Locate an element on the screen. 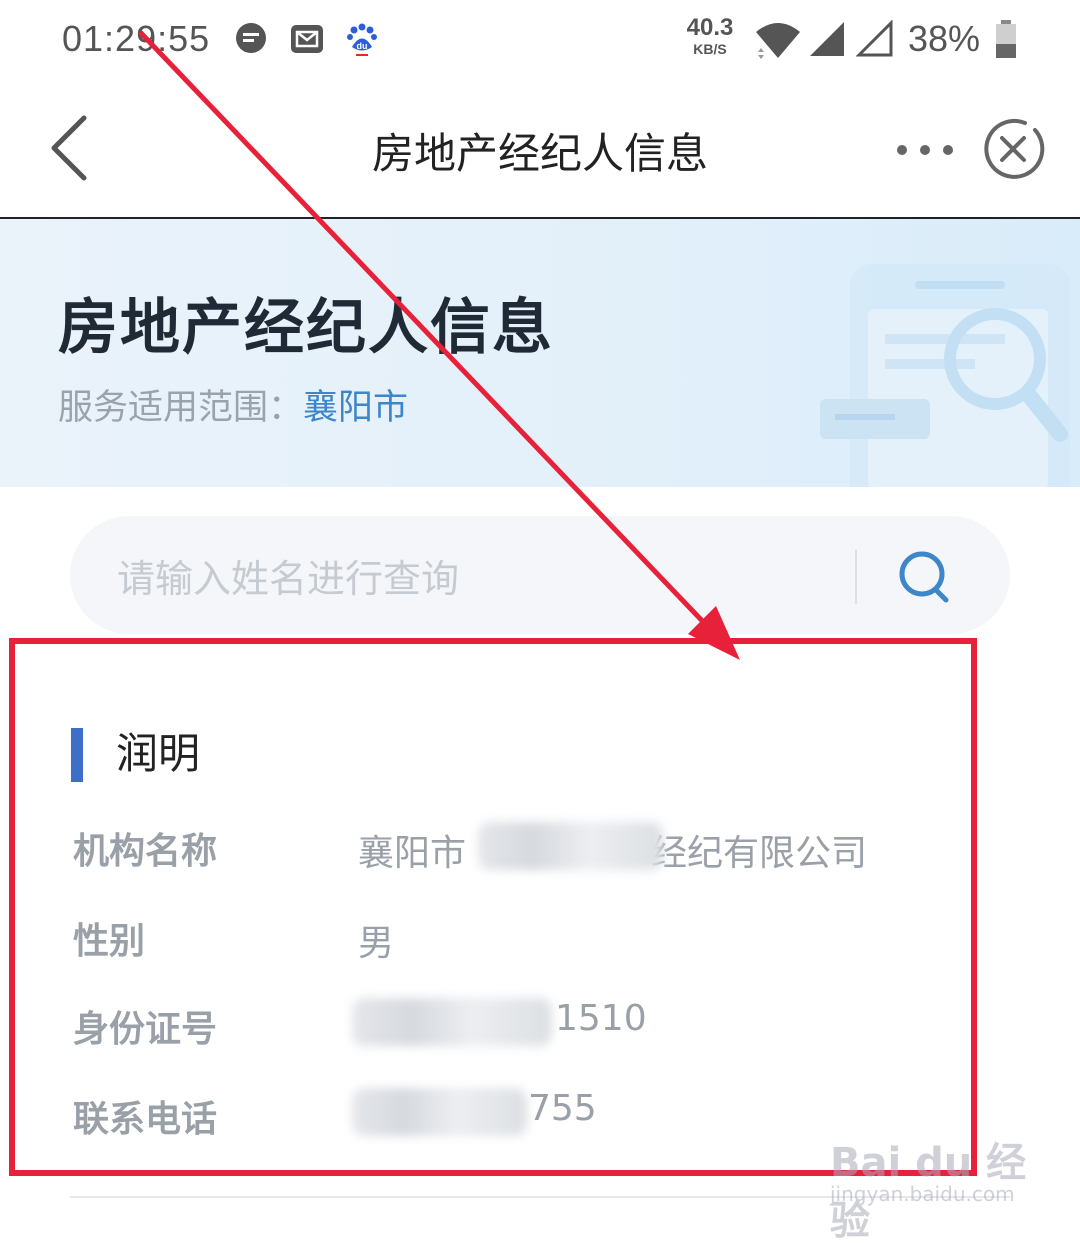  baidu-jingyan-watermark: Bai du 经验 jingyan.baidu.com is located at coordinates (945, 1187).